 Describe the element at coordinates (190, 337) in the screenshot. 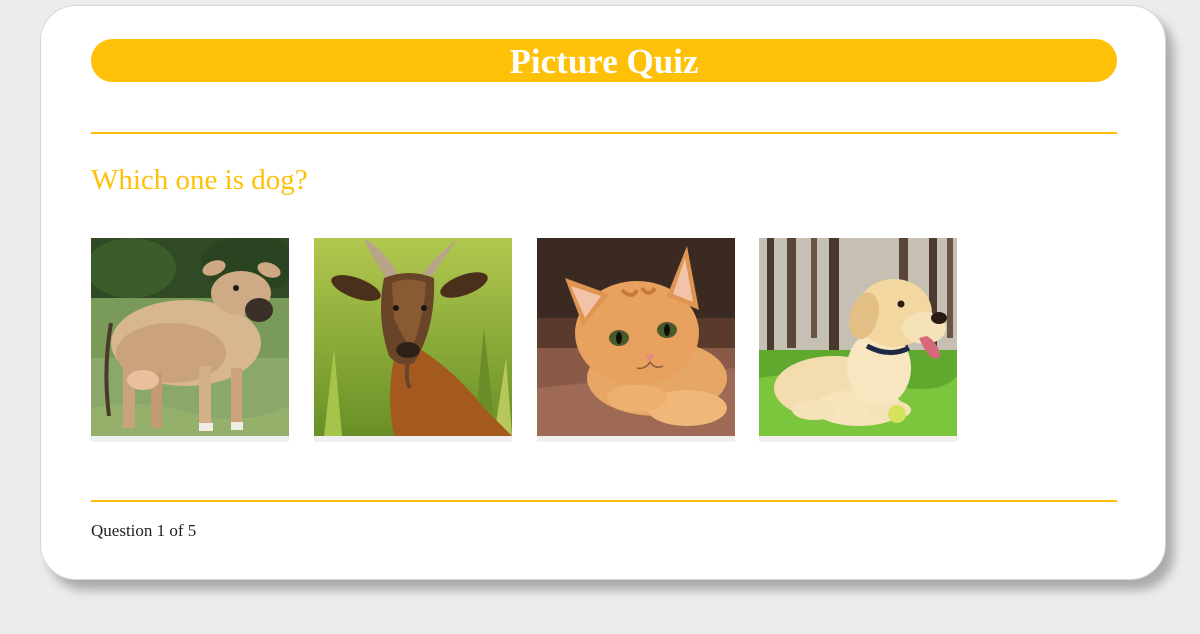

I see `cow-image` at that location.